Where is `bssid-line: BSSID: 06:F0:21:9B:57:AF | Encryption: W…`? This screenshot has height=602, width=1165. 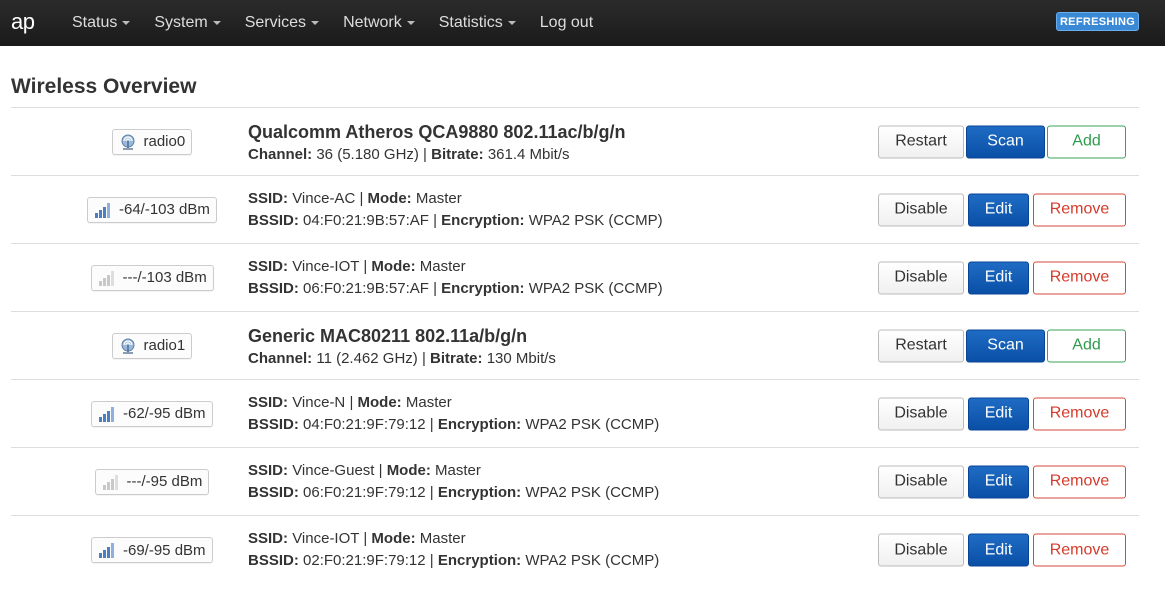 bssid-line: BSSID: 06:F0:21:9B:57:AF | Encryption: W… is located at coordinates (455, 289).